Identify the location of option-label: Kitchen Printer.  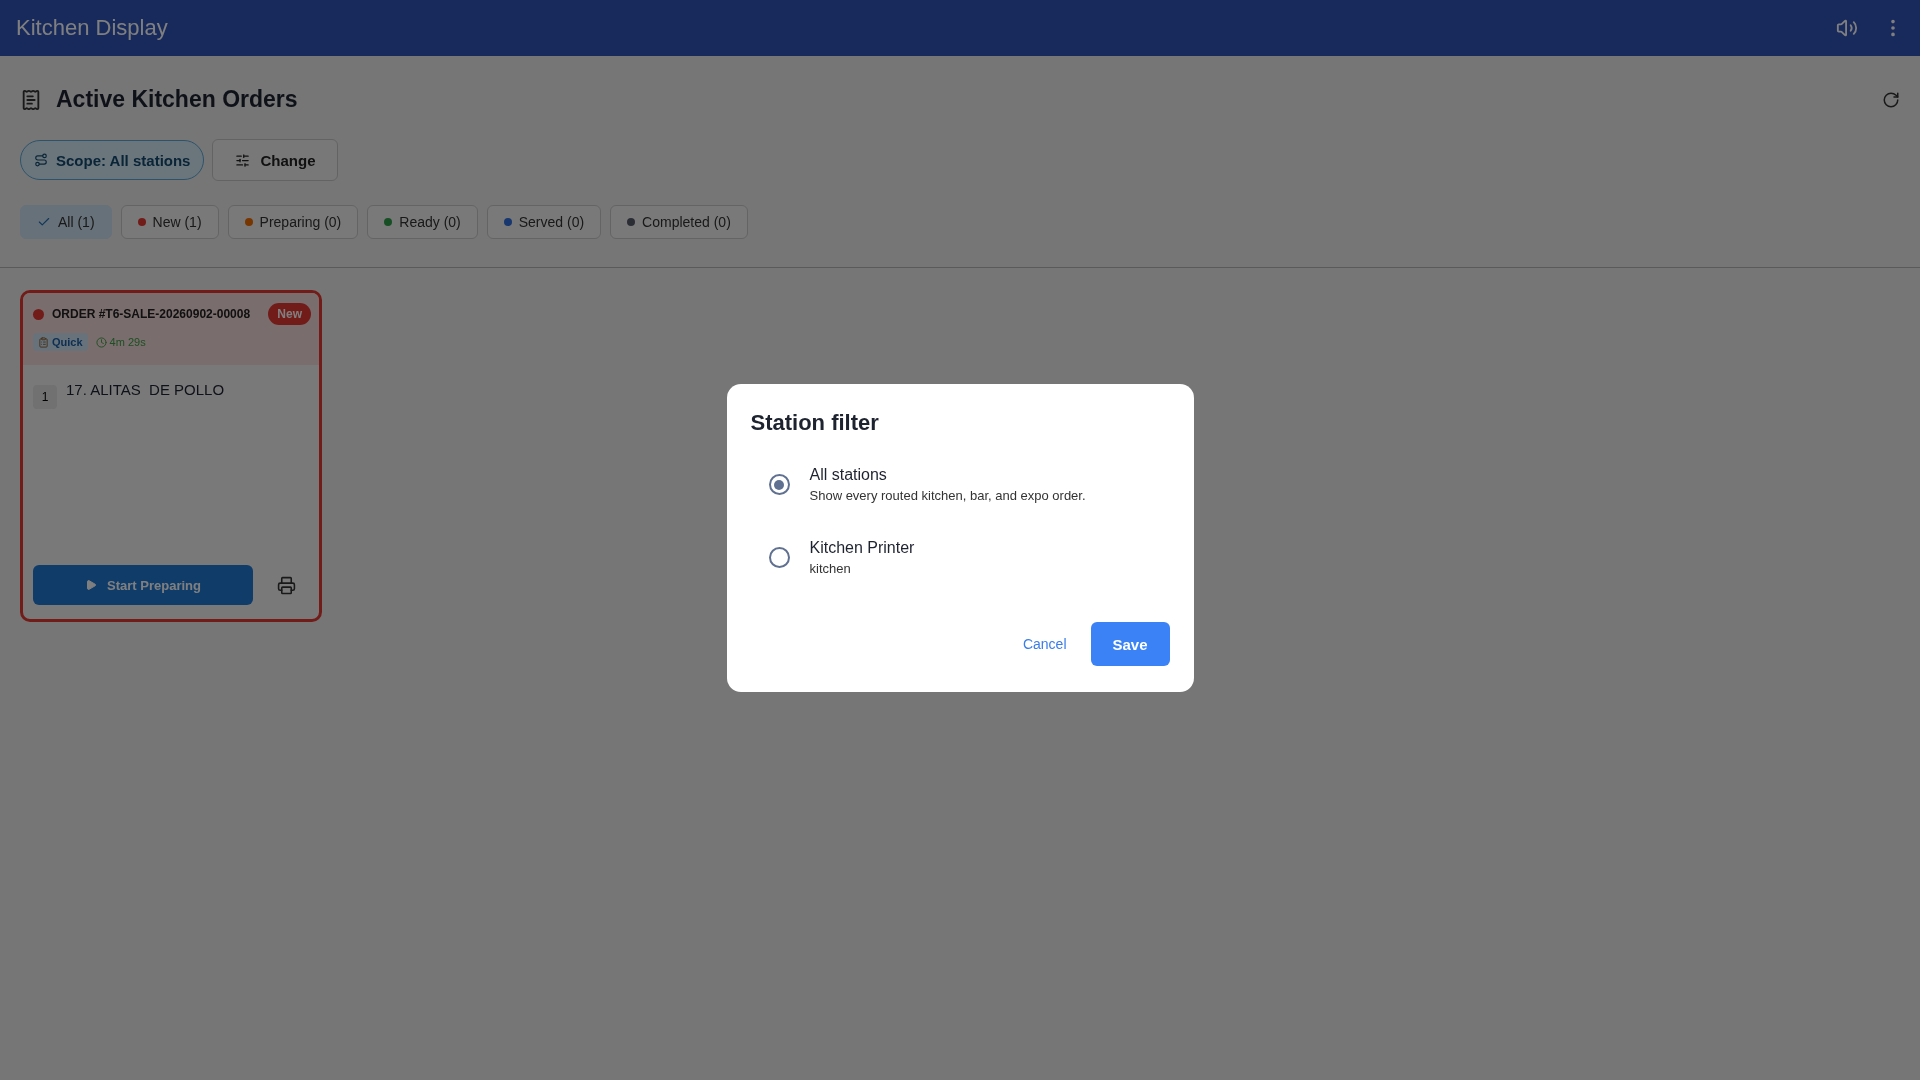
(862, 548).